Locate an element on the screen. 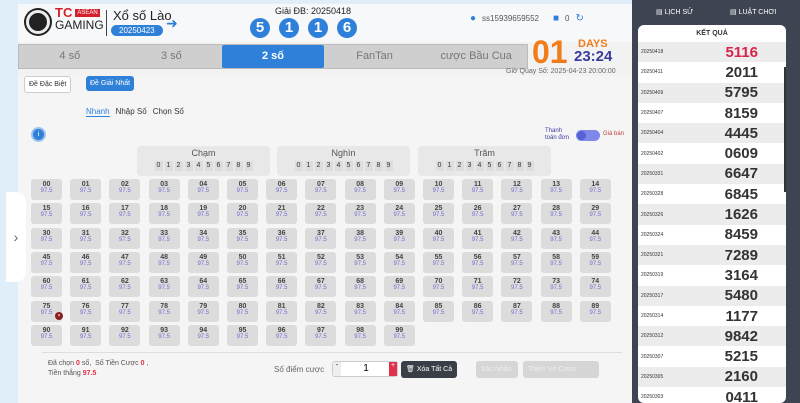  number-cell: 87 97.5 is located at coordinates (517, 311).